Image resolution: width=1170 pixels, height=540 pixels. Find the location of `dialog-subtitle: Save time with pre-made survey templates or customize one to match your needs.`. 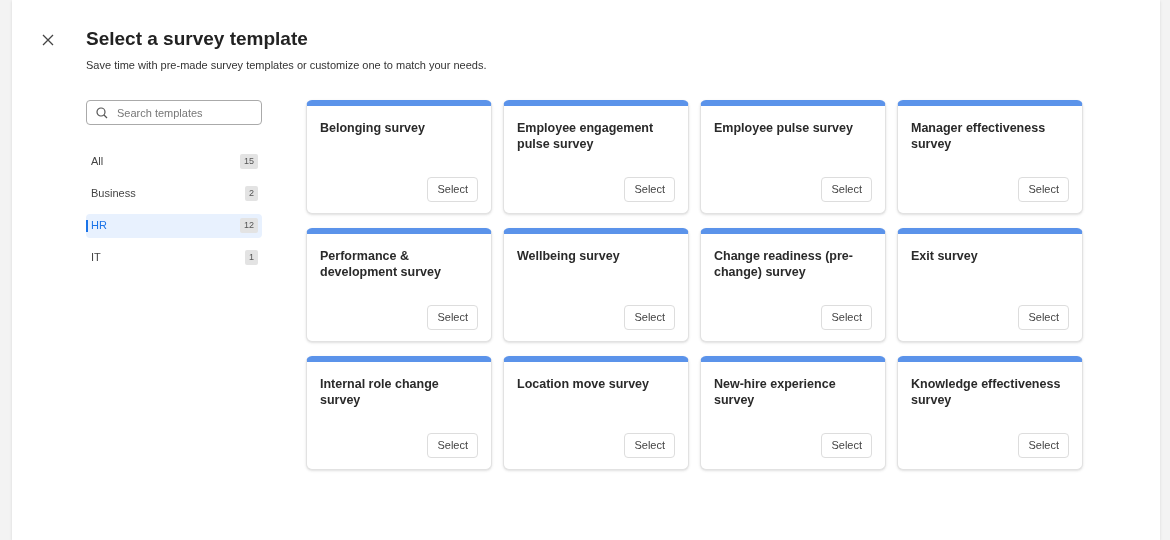

dialog-subtitle: Save time with pre-made survey templates or customize one to match your needs. is located at coordinates (287, 65).